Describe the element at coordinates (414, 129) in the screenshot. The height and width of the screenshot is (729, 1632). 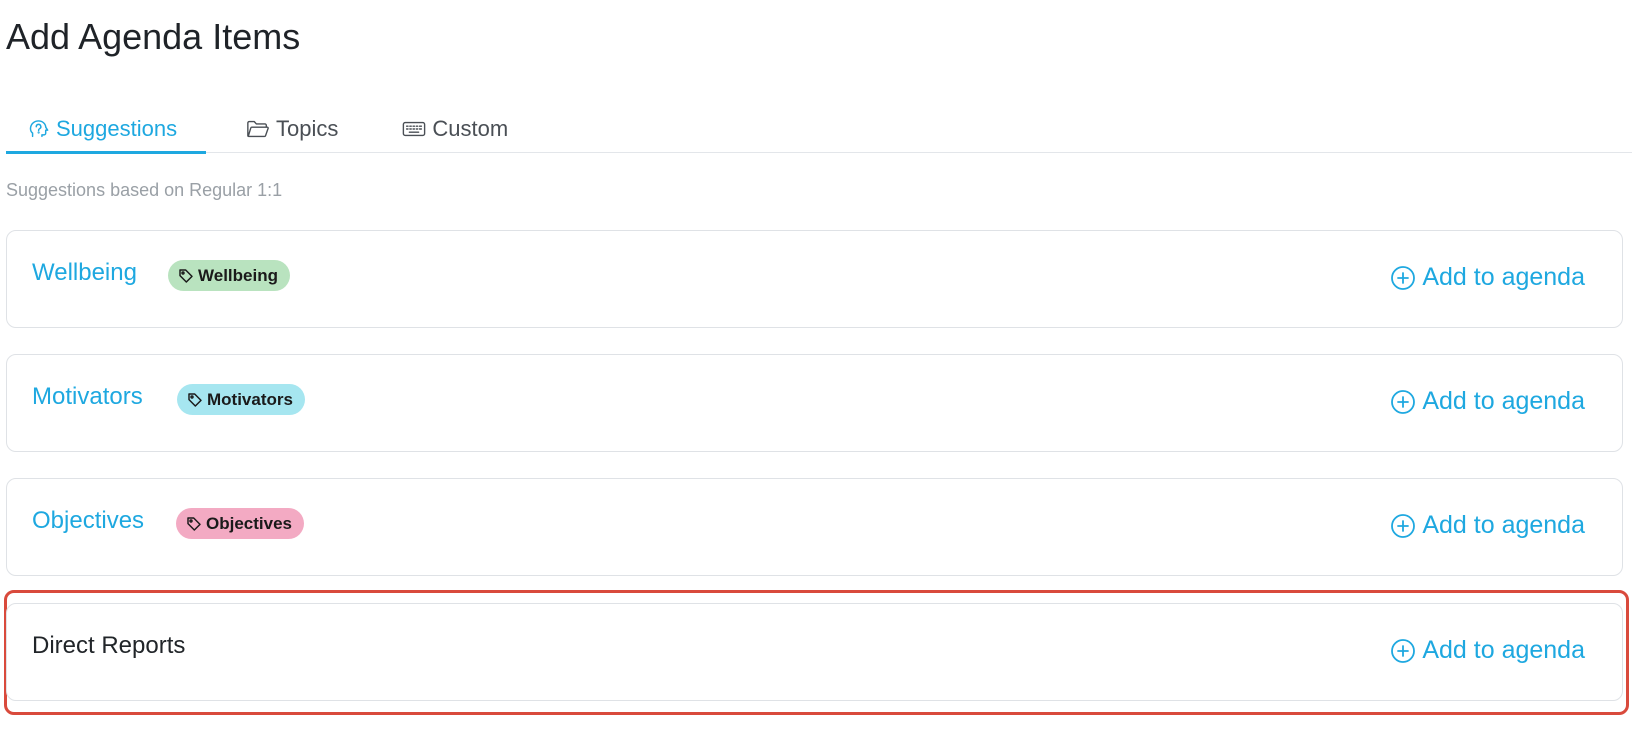
I see `keyboard-icon` at that location.